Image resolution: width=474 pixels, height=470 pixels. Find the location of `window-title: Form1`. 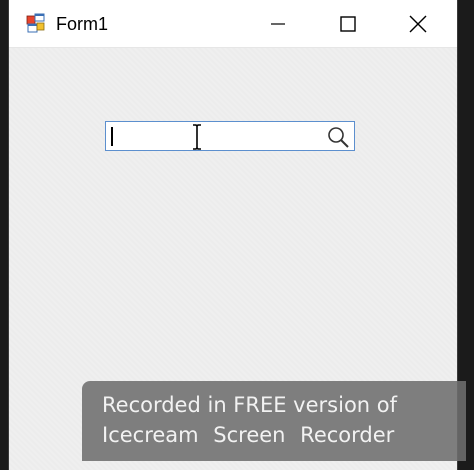

window-title: Form1 is located at coordinates (82, 24).